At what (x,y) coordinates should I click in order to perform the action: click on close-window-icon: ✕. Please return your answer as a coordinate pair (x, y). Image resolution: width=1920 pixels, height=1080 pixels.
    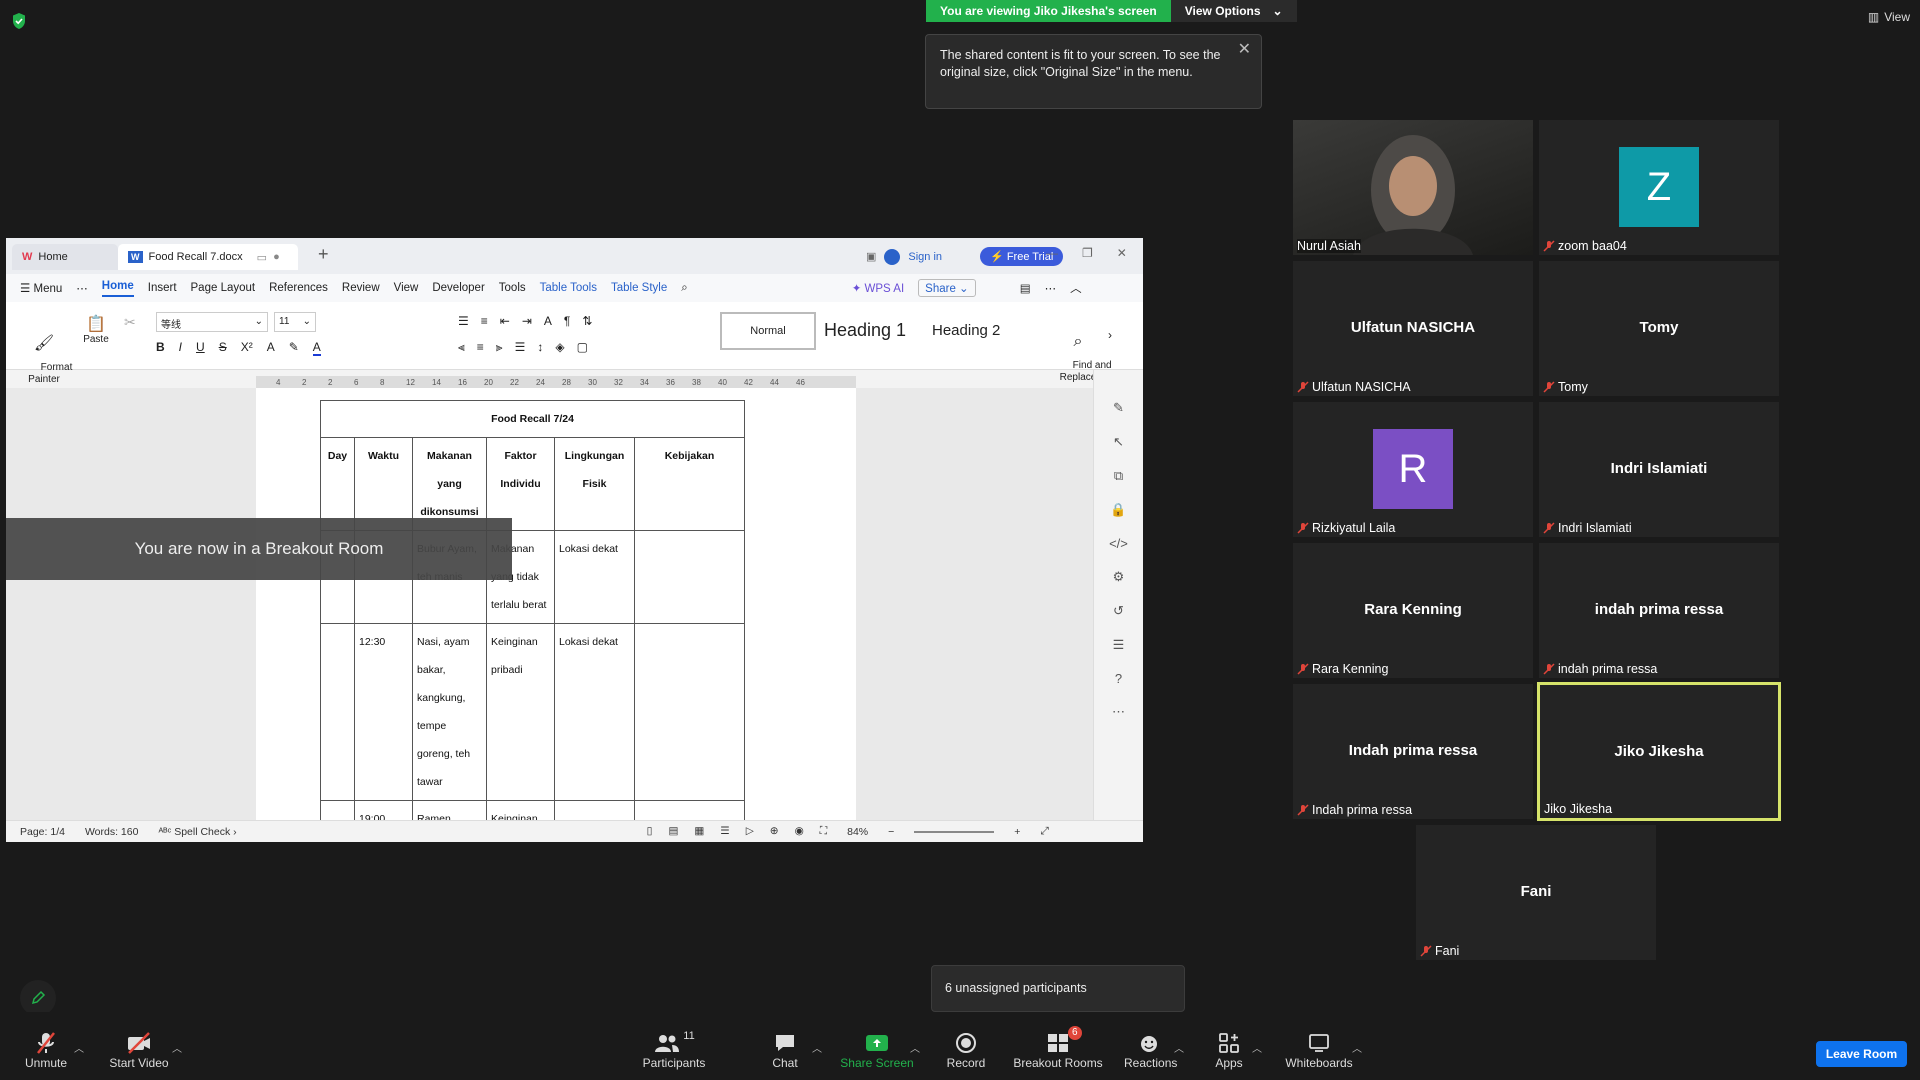
    Looking at the image, I should click on (1122, 253).